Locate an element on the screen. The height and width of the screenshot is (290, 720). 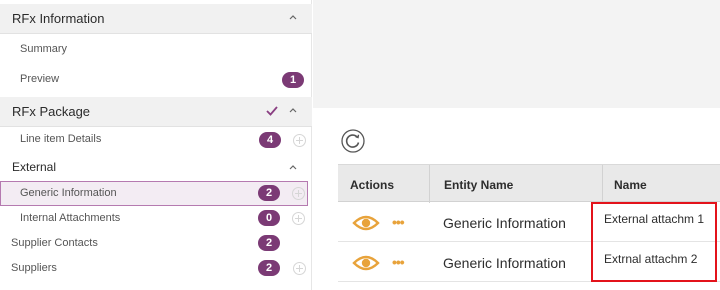
sidebar-item-preview: Preview 1 is located at coordinates (156, 80).